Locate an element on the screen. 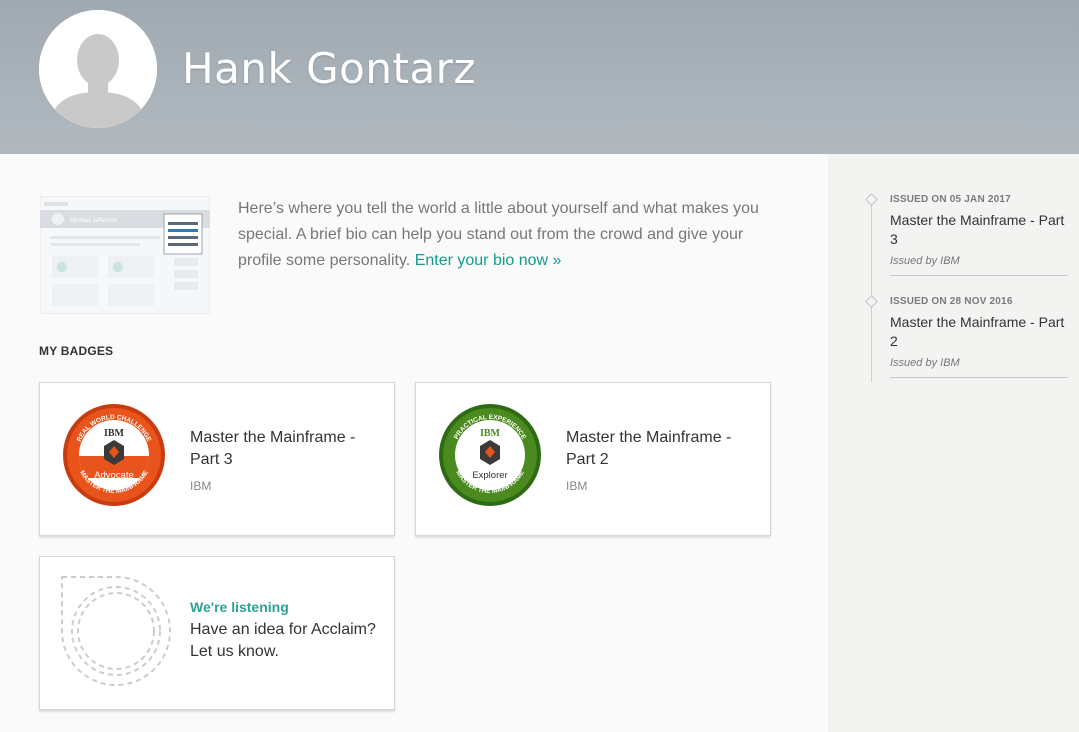  timeline-date: ISSUED ON 28 NOV 2016 is located at coordinates (951, 301).